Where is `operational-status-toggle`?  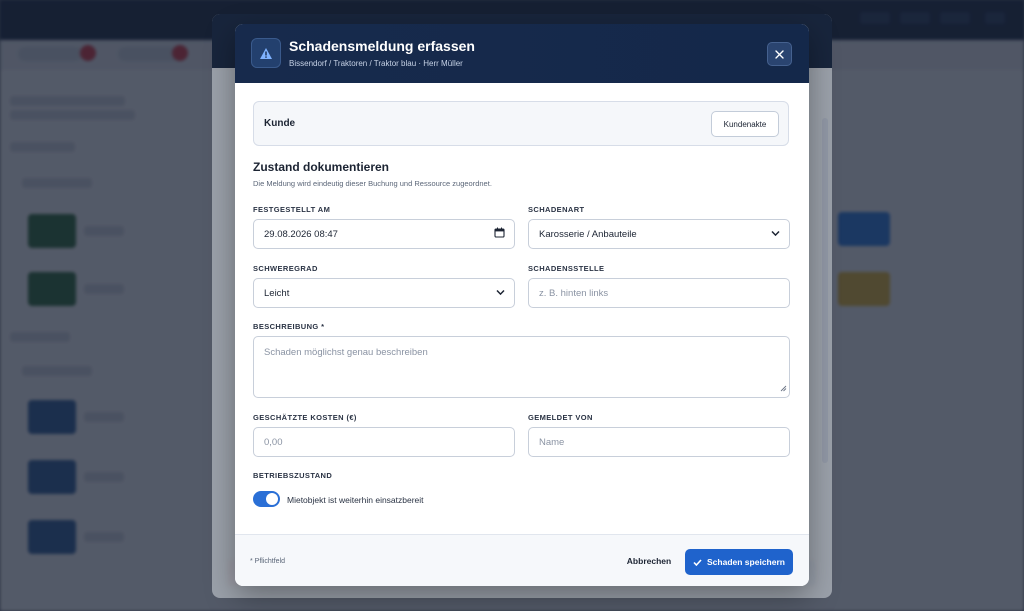 operational-status-toggle is located at coordinates (266, 499).